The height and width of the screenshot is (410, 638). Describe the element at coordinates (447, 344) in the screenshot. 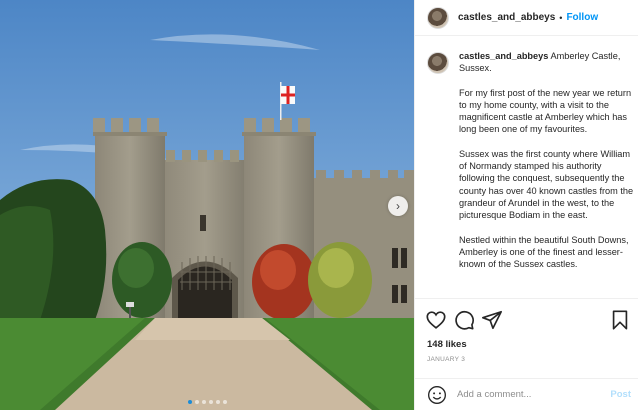

I see `likes-count: 148 likes` at that location.